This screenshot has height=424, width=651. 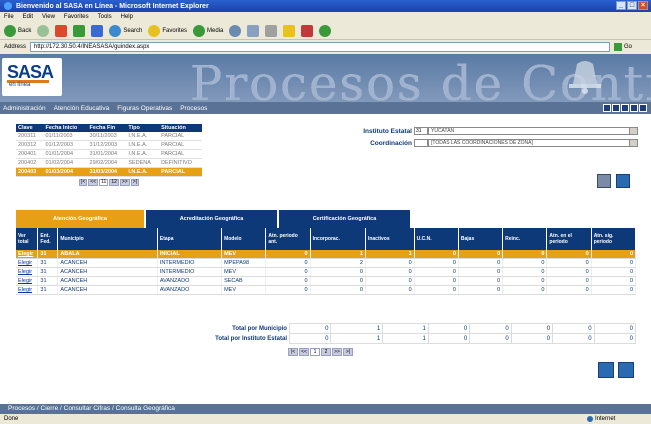 I want to click on periods-pager: |< << 11 12 >> >|, so click(x=109, y=182).